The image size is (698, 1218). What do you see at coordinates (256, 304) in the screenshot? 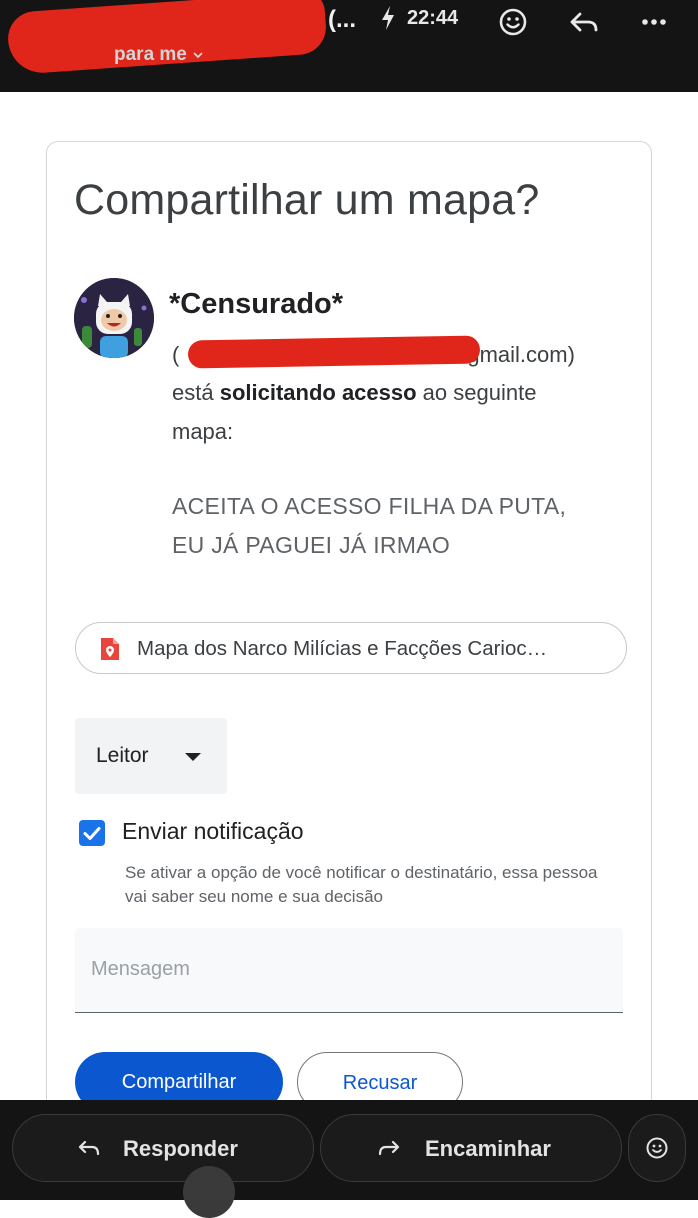
I see `requester-name: *Censurado*` at bounding box center [256, 304].